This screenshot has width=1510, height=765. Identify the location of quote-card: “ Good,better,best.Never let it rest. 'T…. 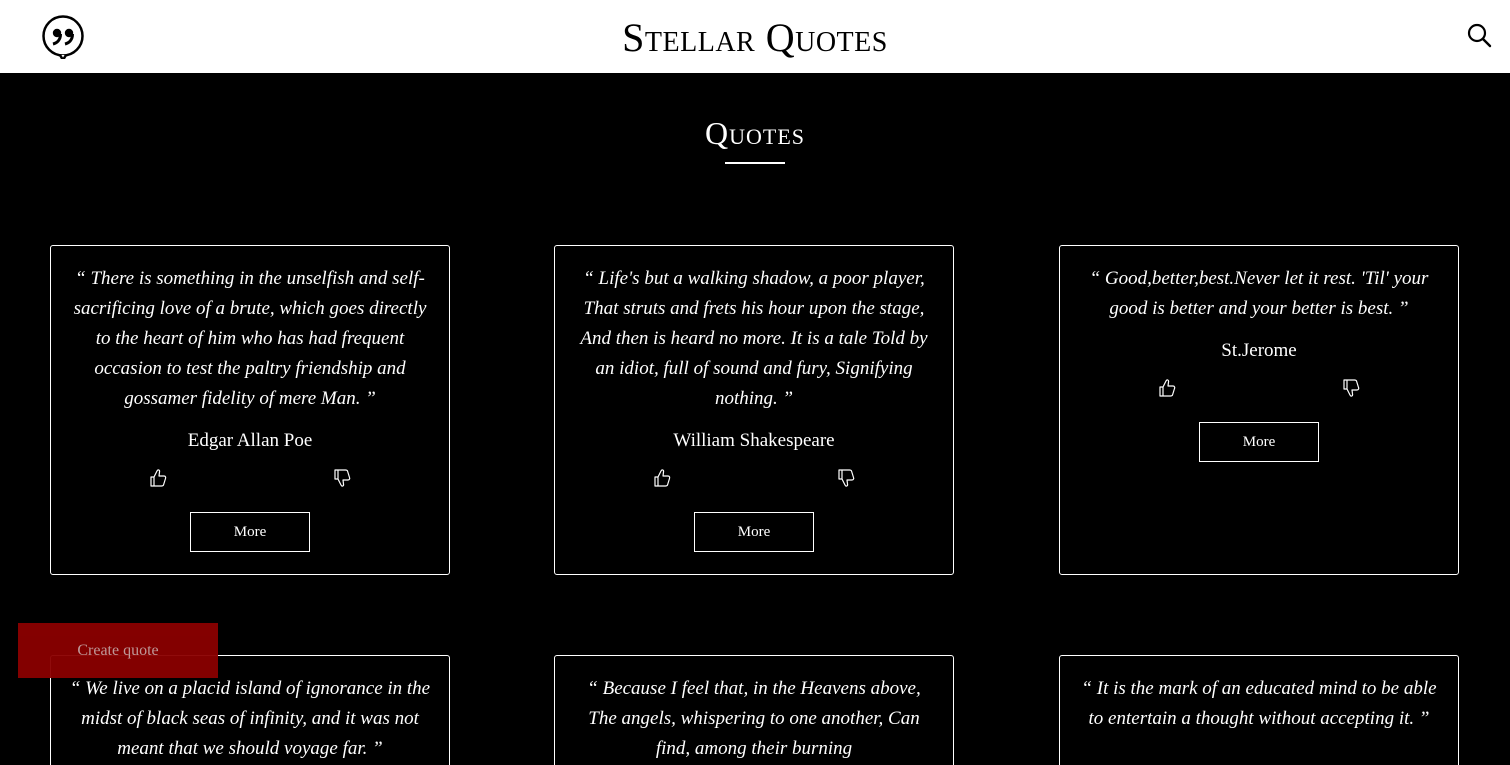
(1259, 410).